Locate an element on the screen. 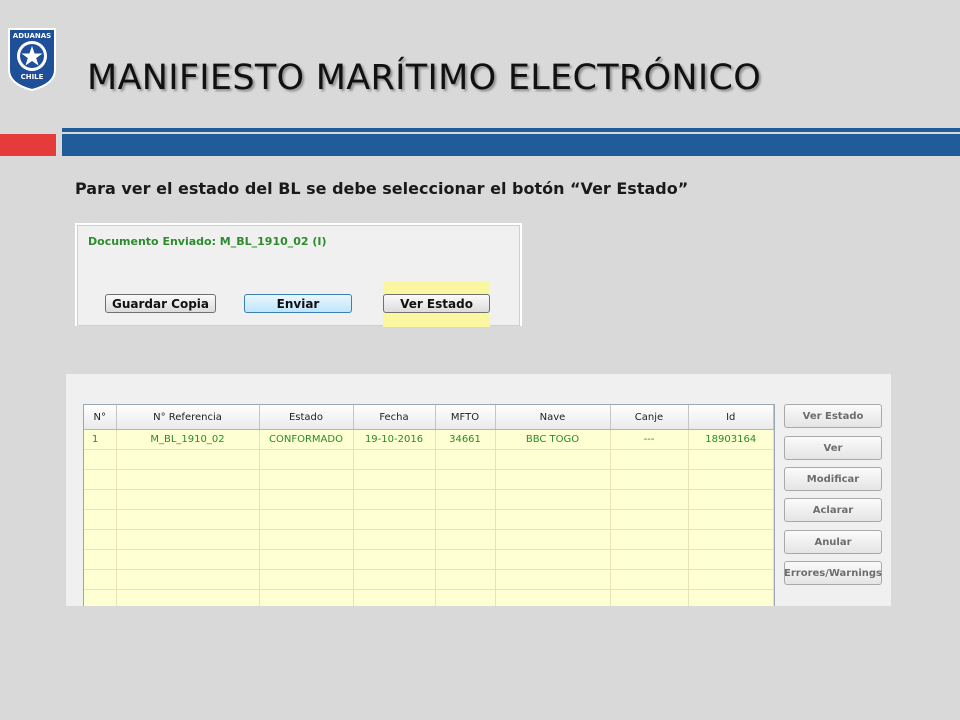 Image resolution: width=960 pixels, height=720 pixels. guardar-copia-button: Guardar Copia is located at coordinates (160, 303).